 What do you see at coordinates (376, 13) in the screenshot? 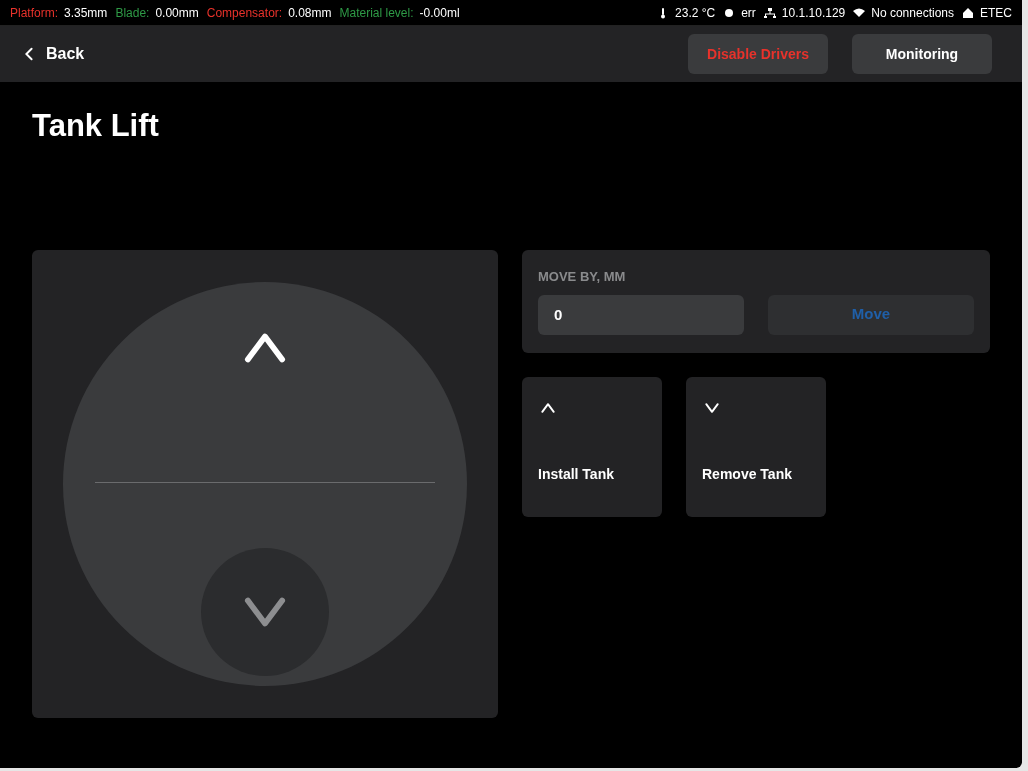
I see `reading-label: Material level:` at bounding box center [376, 13].